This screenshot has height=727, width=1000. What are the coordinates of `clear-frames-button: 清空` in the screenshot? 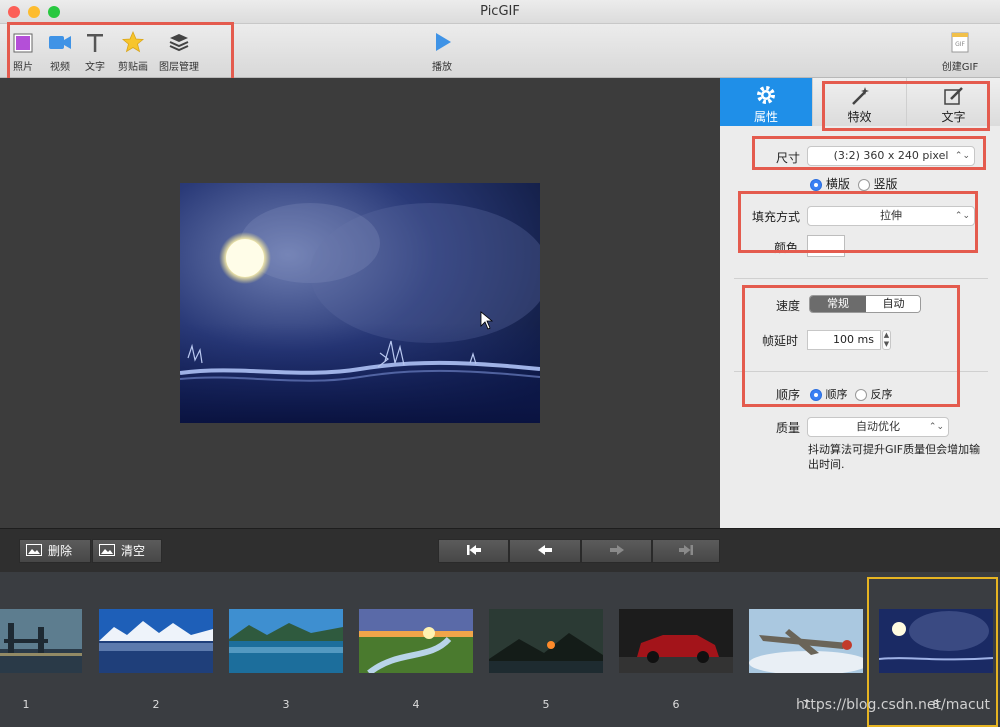 It's located at (127, 551).